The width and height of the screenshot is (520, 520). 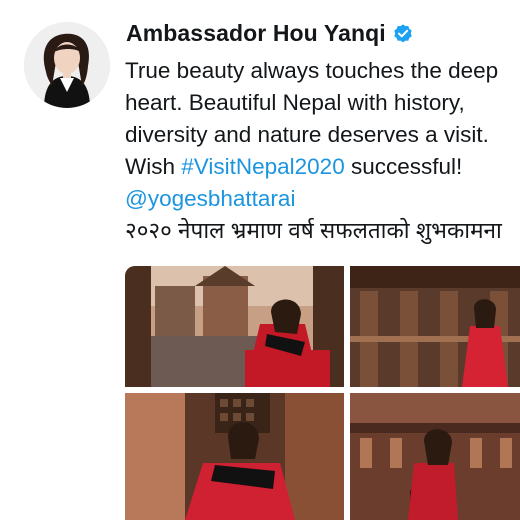 I want to click on tweet-text-line: heart. Beautiful Nepal with history,, so click(x=295, y=102).